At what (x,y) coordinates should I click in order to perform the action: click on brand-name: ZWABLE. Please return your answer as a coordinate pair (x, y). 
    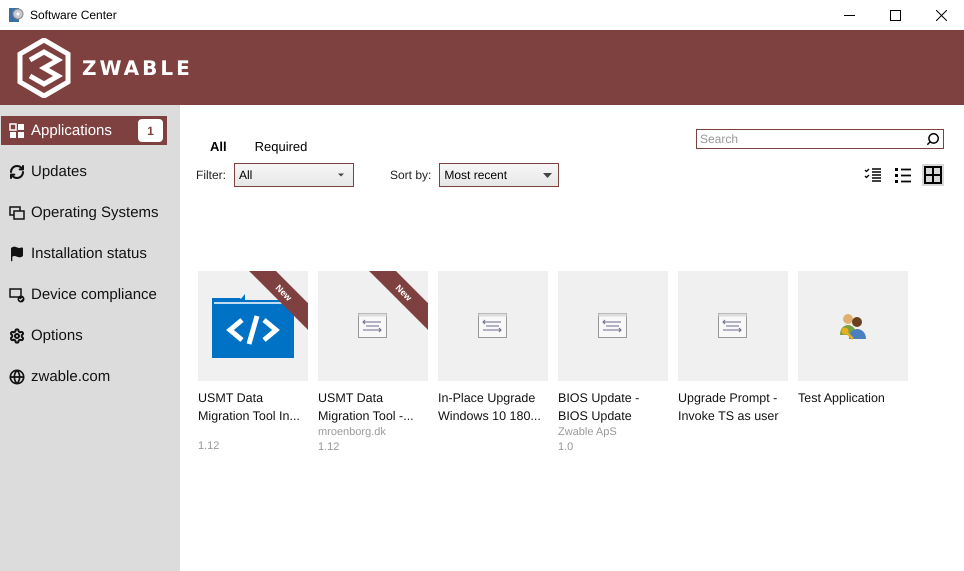
    Looking at the image, I should click on (137, 68).